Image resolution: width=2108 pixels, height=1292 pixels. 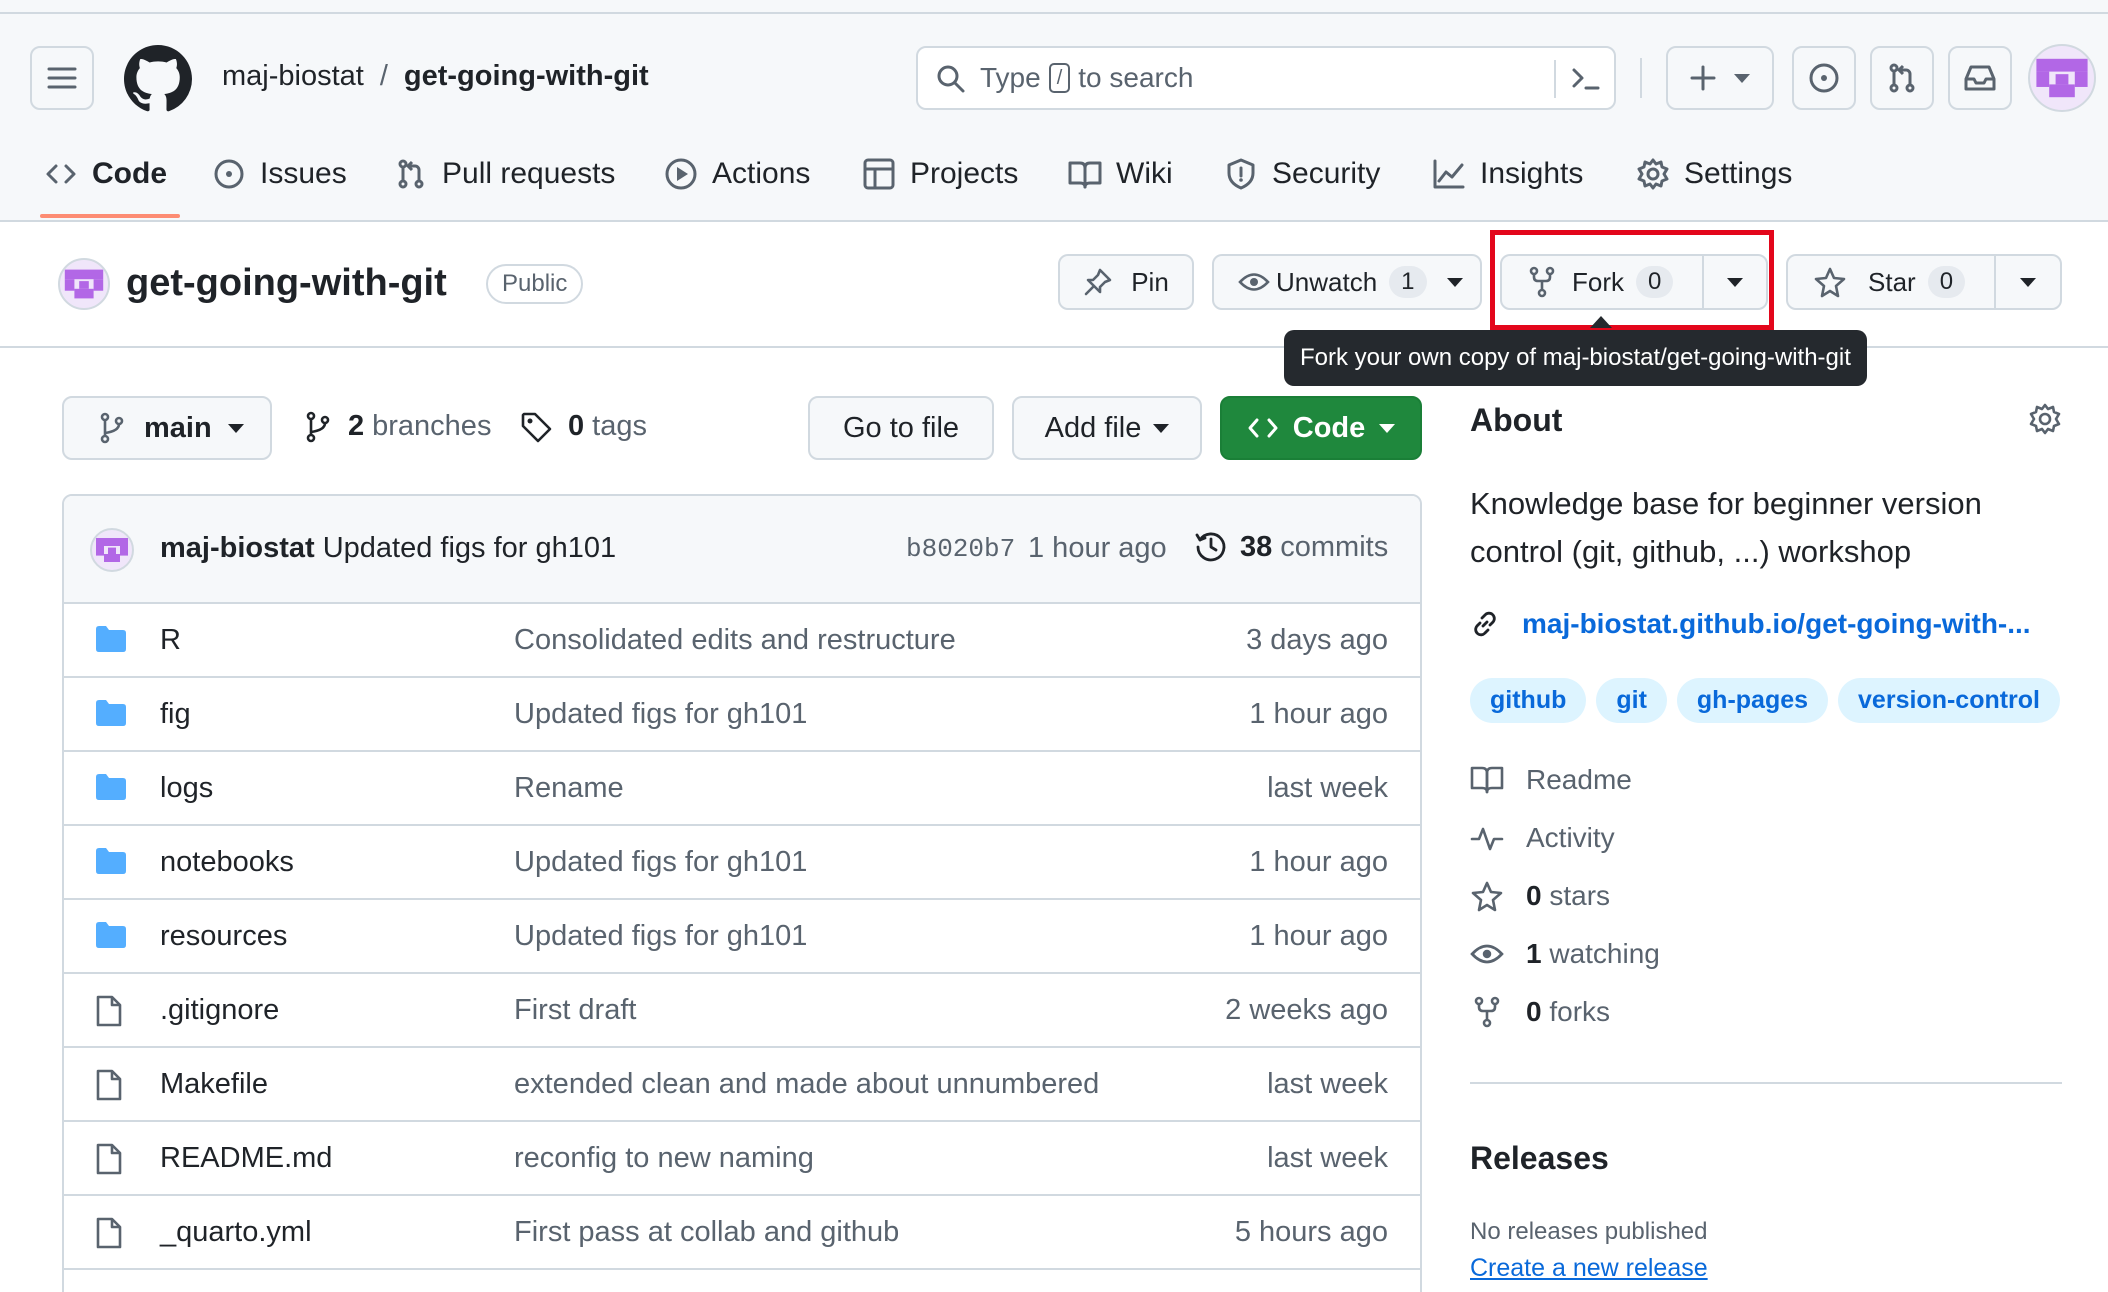 I want to click on commit-author-avatar, so click(x=112, y=550).